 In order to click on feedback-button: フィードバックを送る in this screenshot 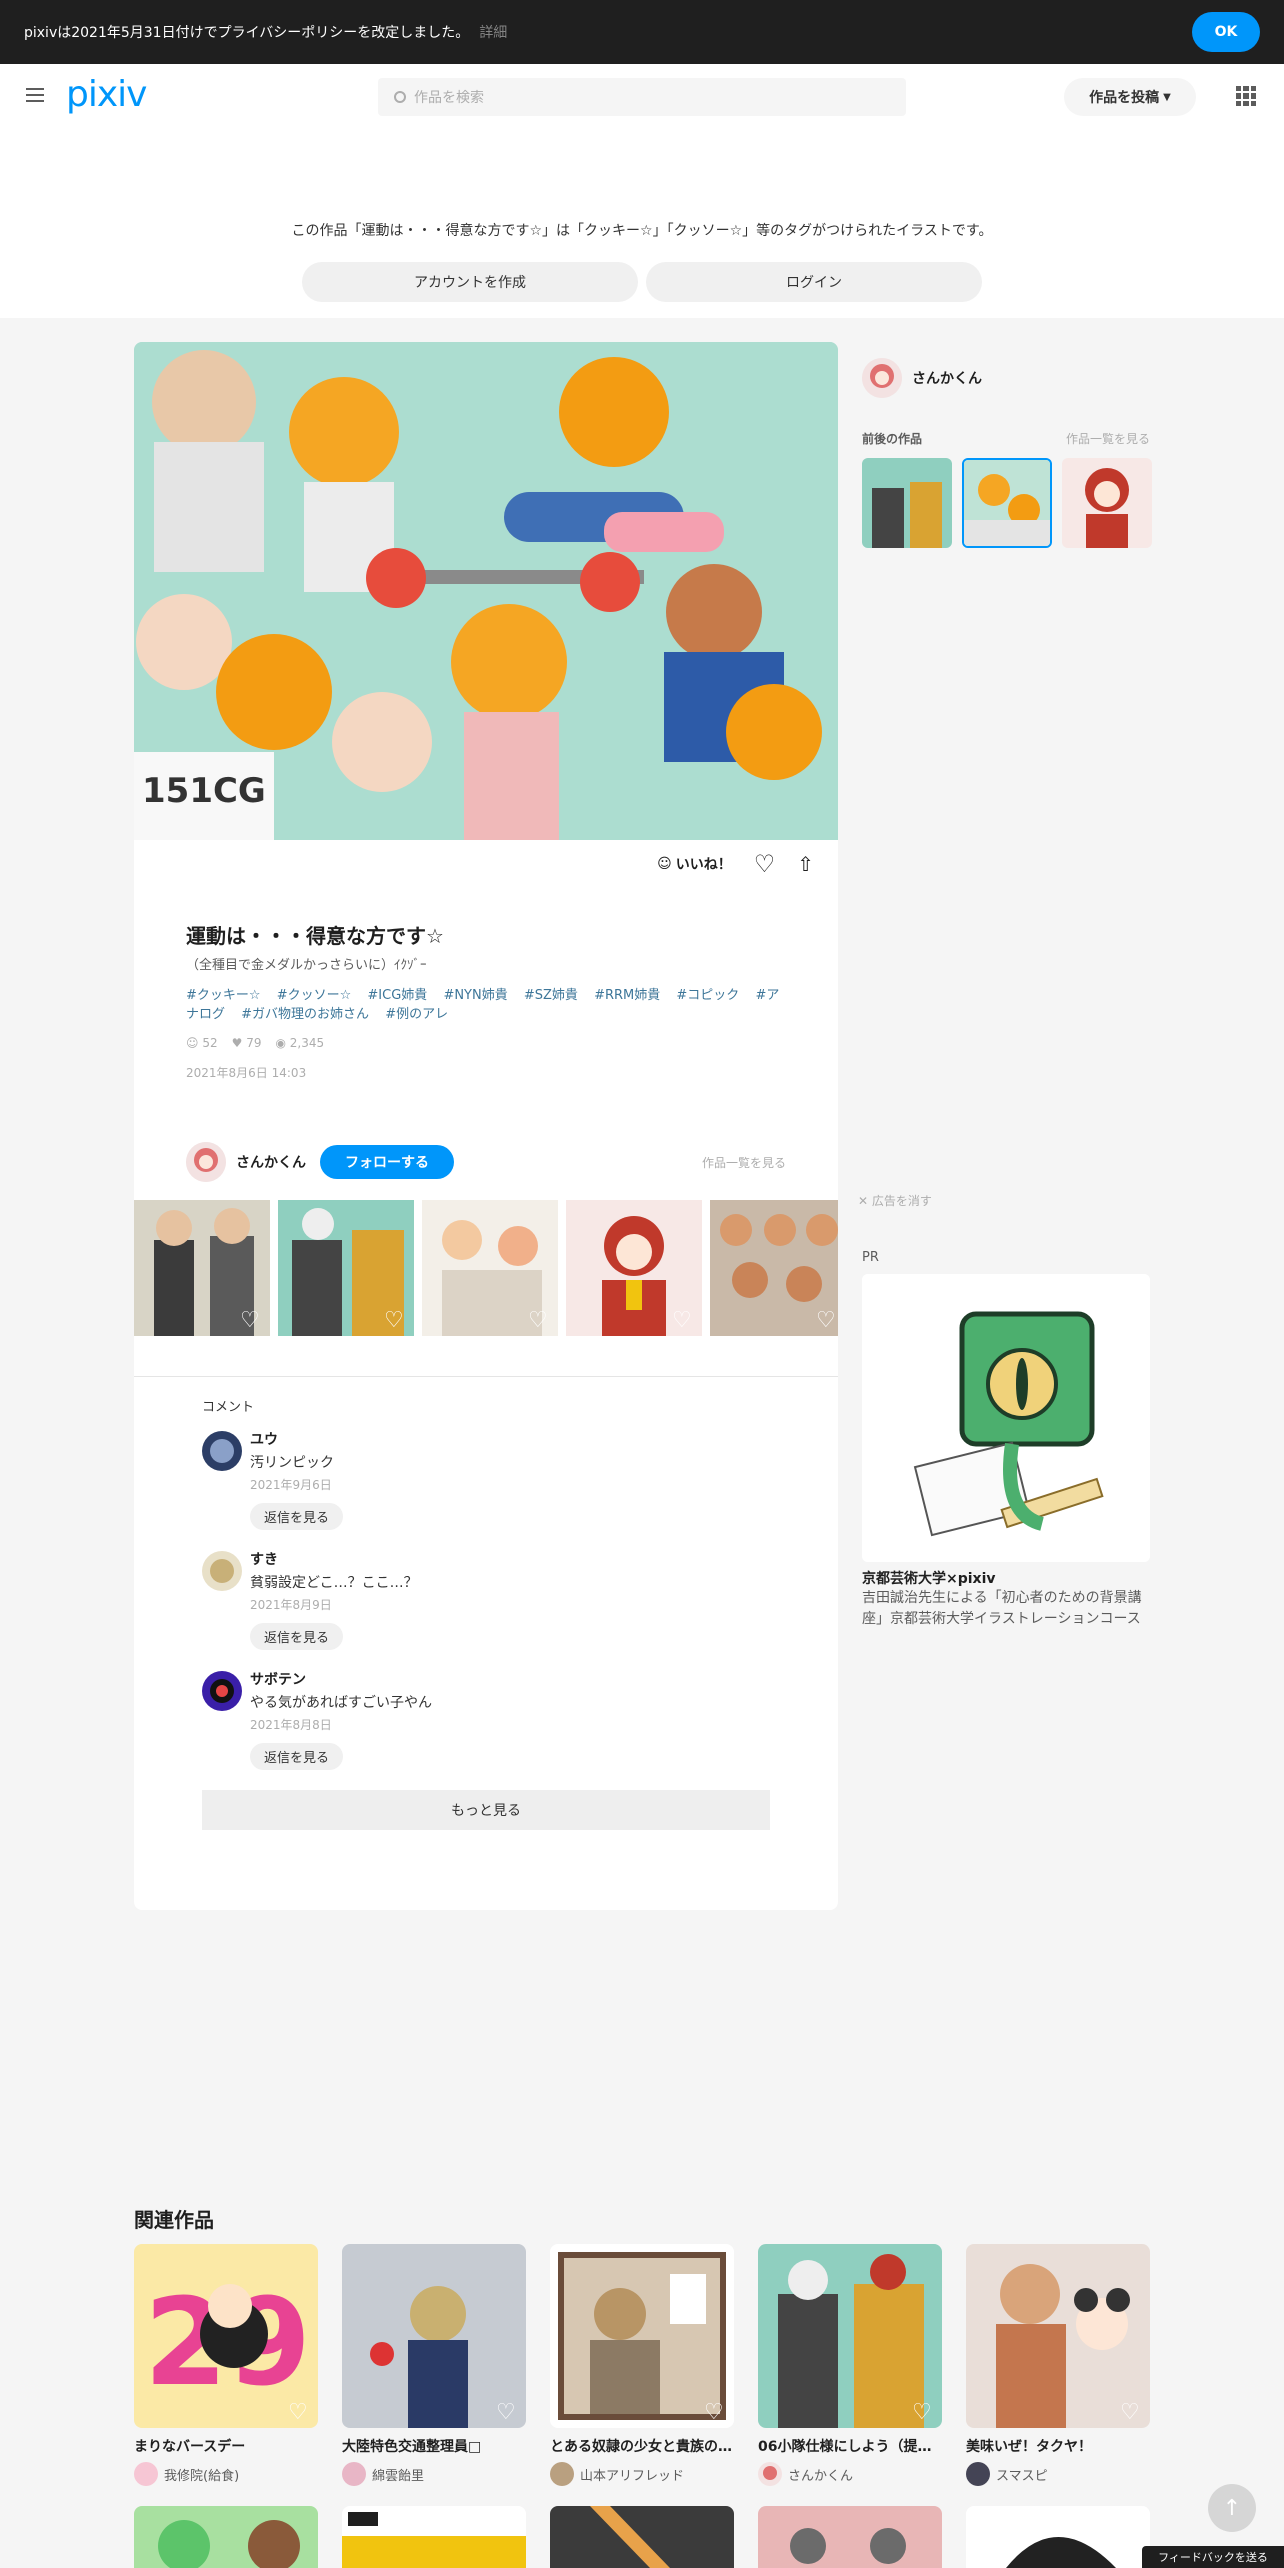, I will do `click(1213, 2557)`.